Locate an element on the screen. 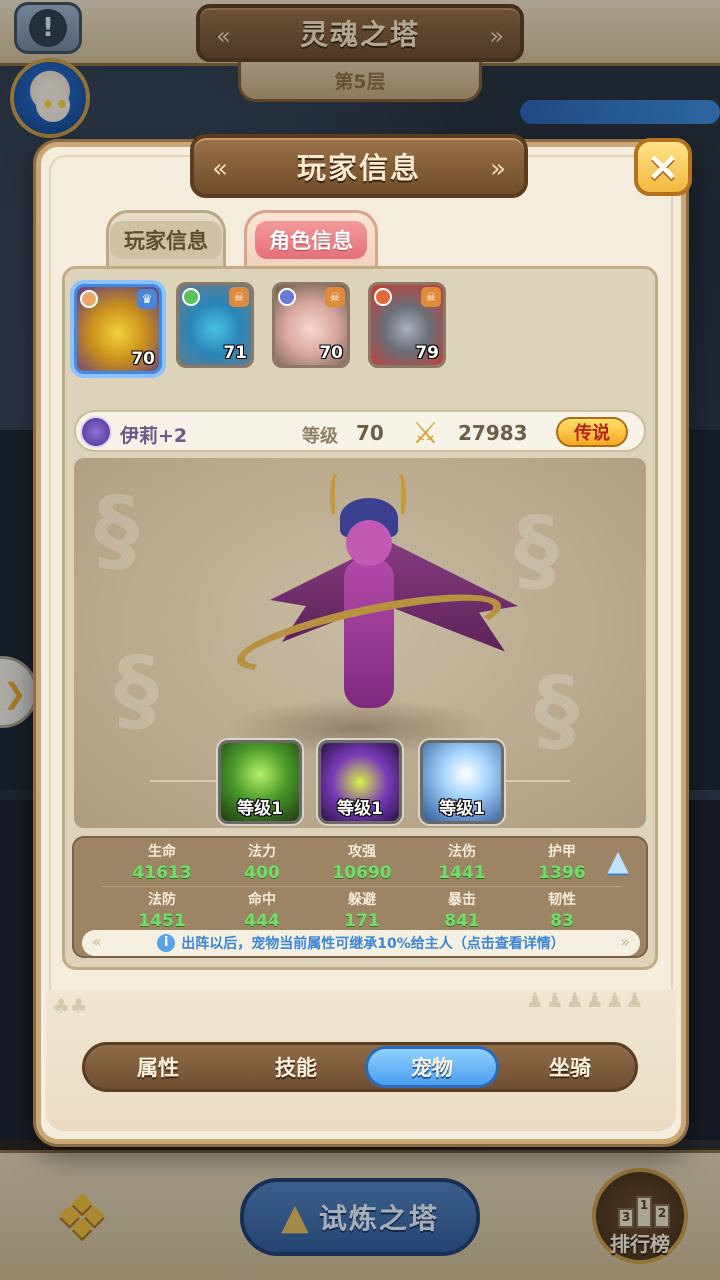 Image resolution: width=720 pixels, height=1280 pixels. expand-stats-button: ▲ is located at coordinates (618, 861).